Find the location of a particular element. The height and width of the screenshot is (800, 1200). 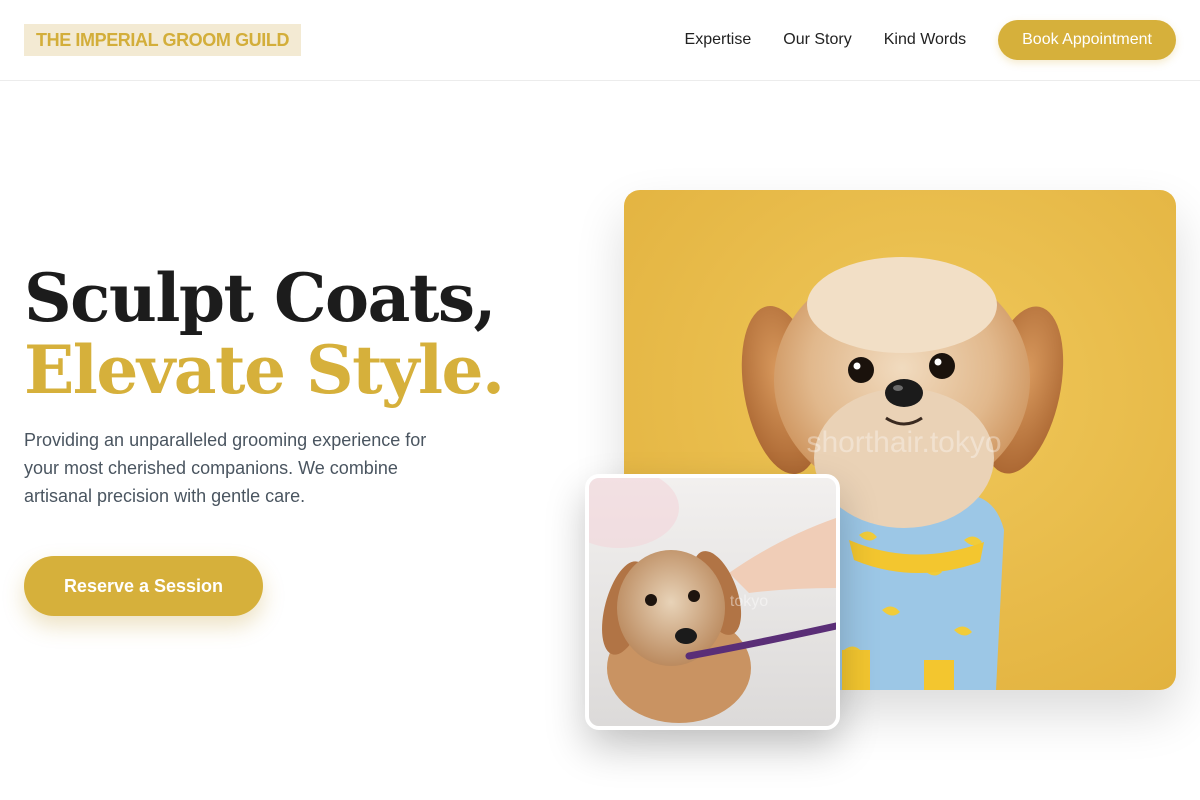

small-photo-watermark: tokyo is located at coordinates (749, 601).